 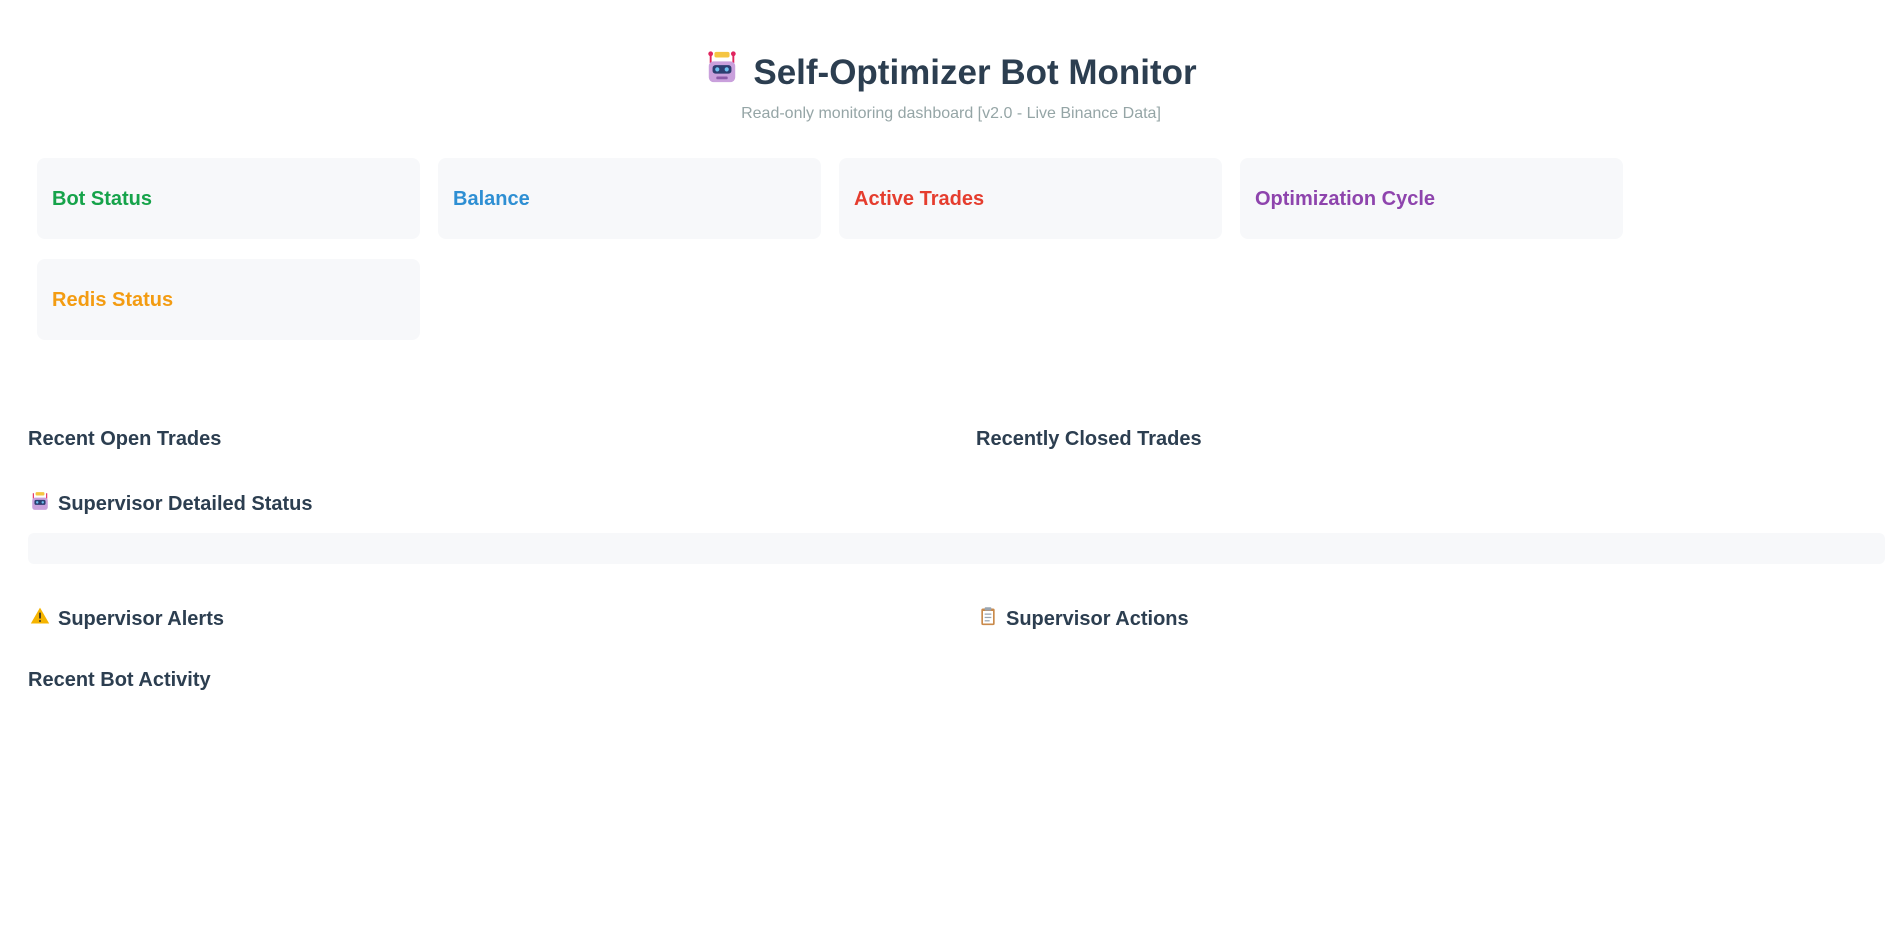 What do you see at coordinates (988, 619) in the screenshot?
I see `clipboard-icon` at bounding box center [988, 619].